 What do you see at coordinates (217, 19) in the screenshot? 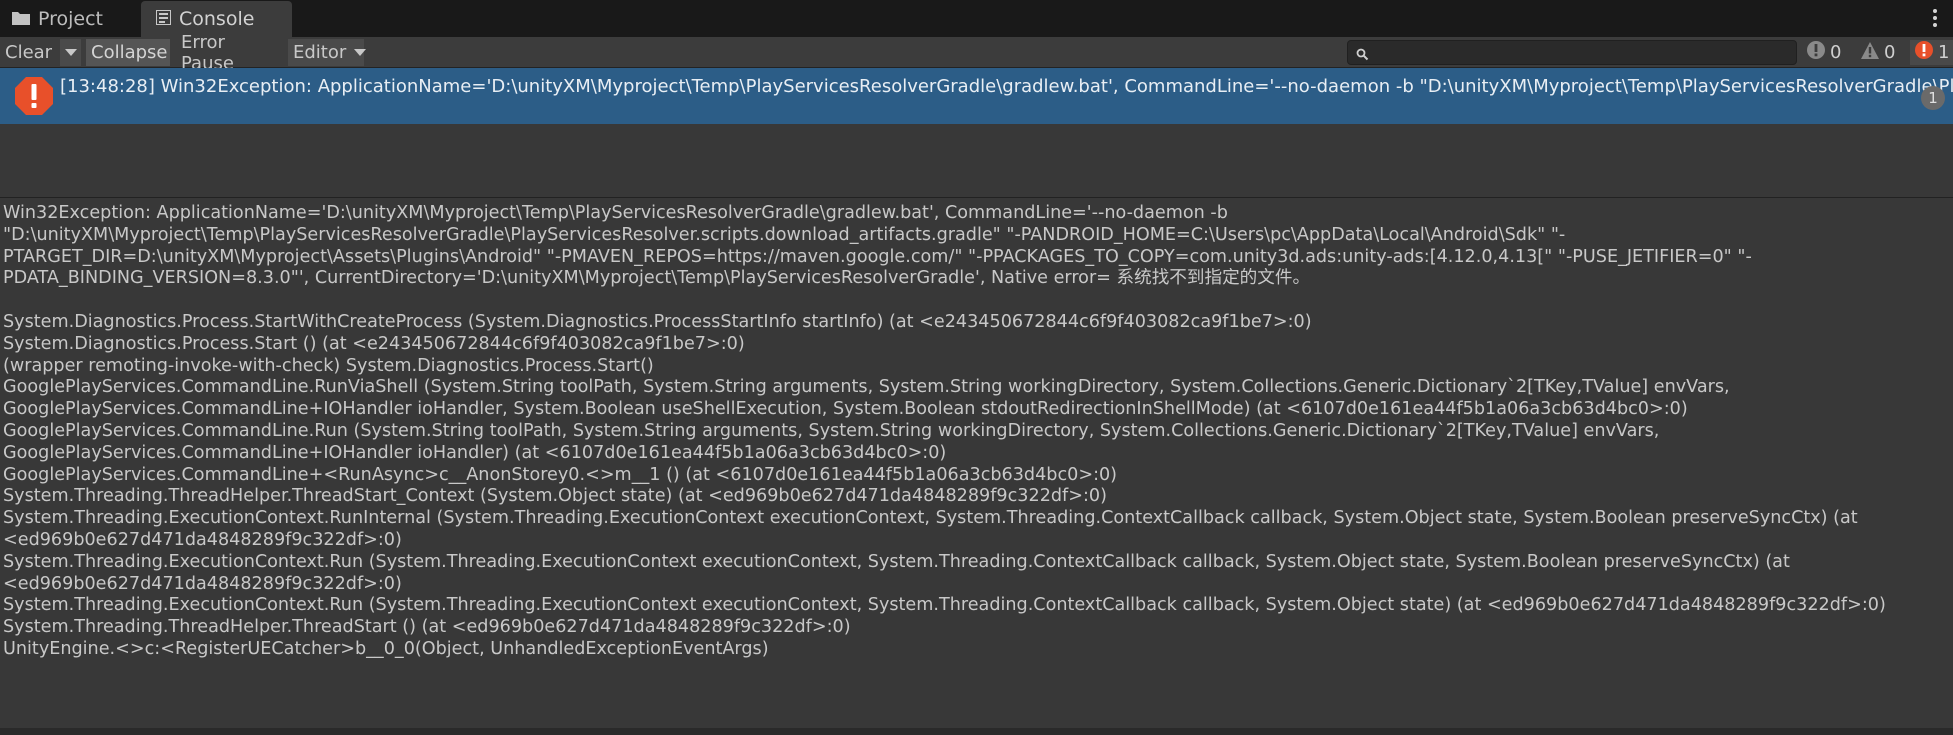
I see `tab-console-label: Console` at bounding box center [217, 19].